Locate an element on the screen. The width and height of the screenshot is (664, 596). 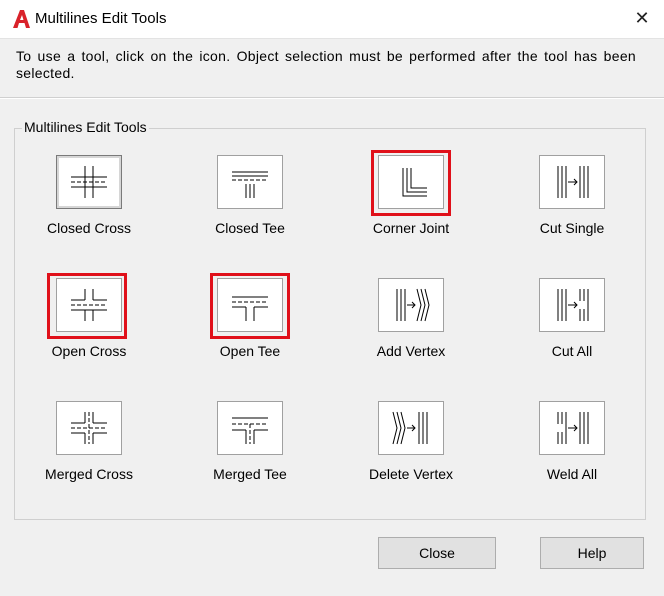
separator is located at coordinates (332, 98).